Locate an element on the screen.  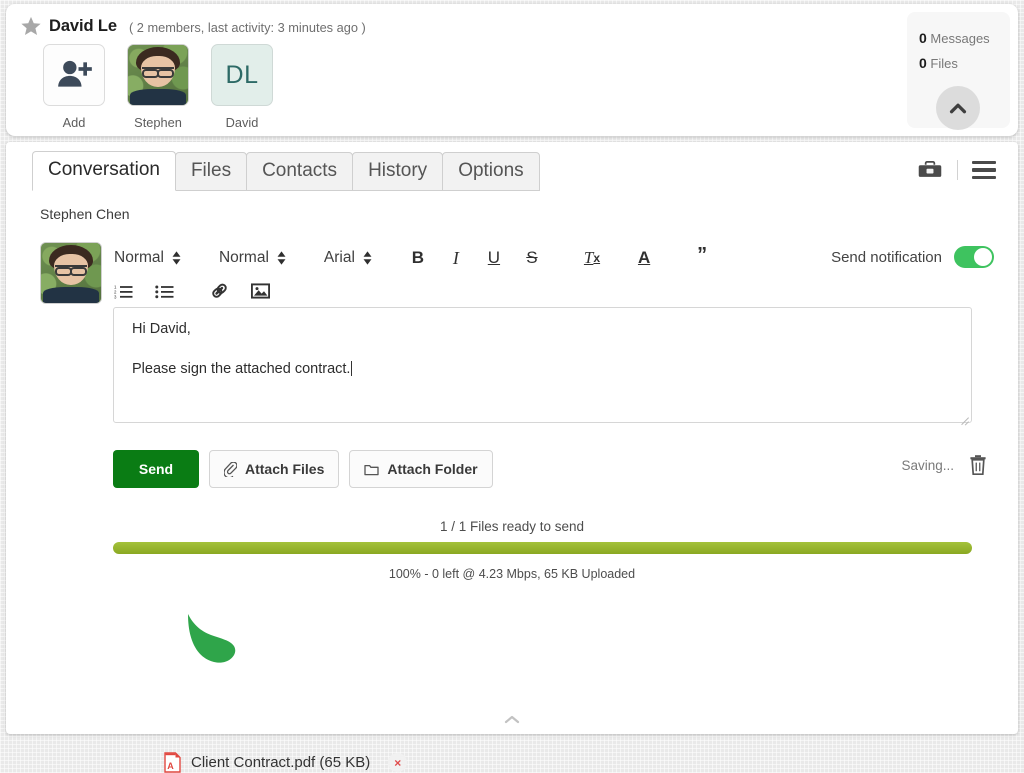
member-label: Stephen is located at coordinates (158, 122).